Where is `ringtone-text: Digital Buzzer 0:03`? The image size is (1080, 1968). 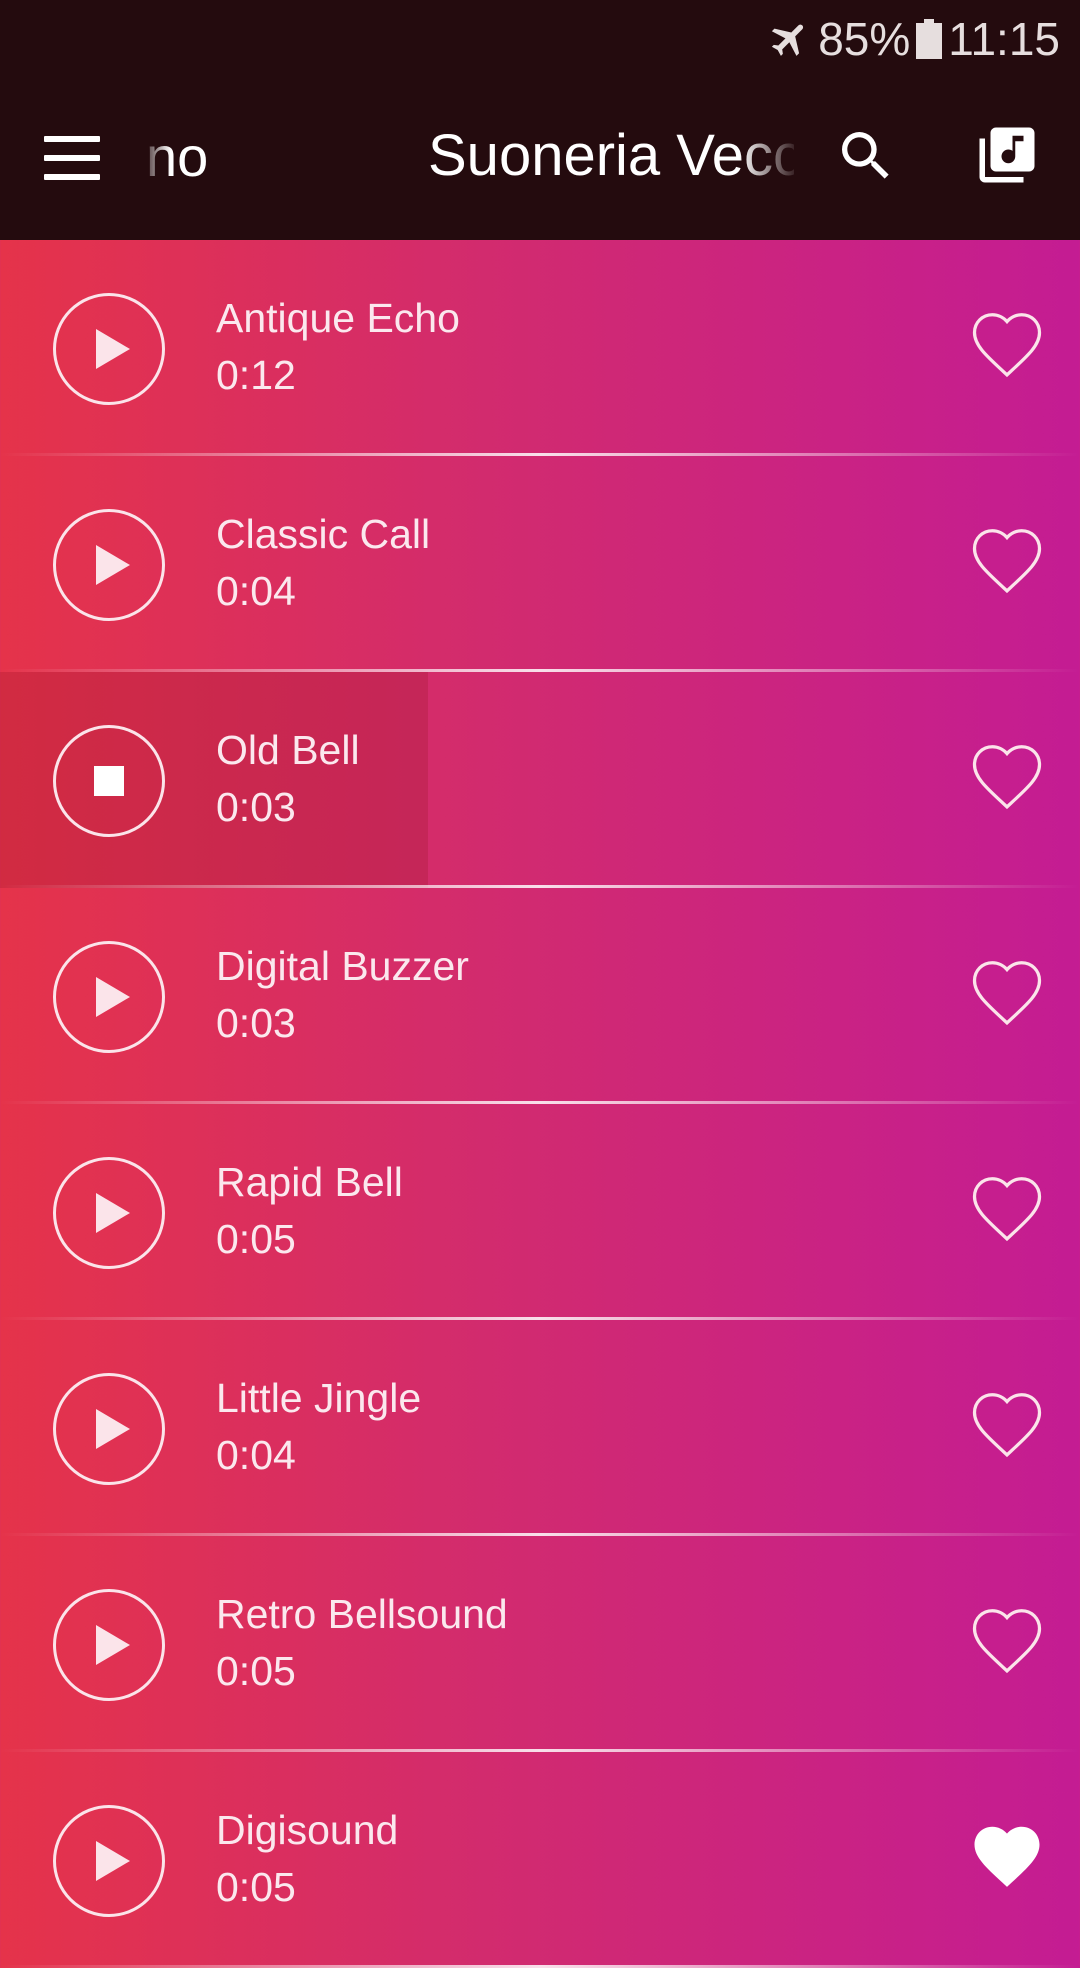 ringtone-text: Digital Buzzer 0:03 is located at coordinates (342, 995).